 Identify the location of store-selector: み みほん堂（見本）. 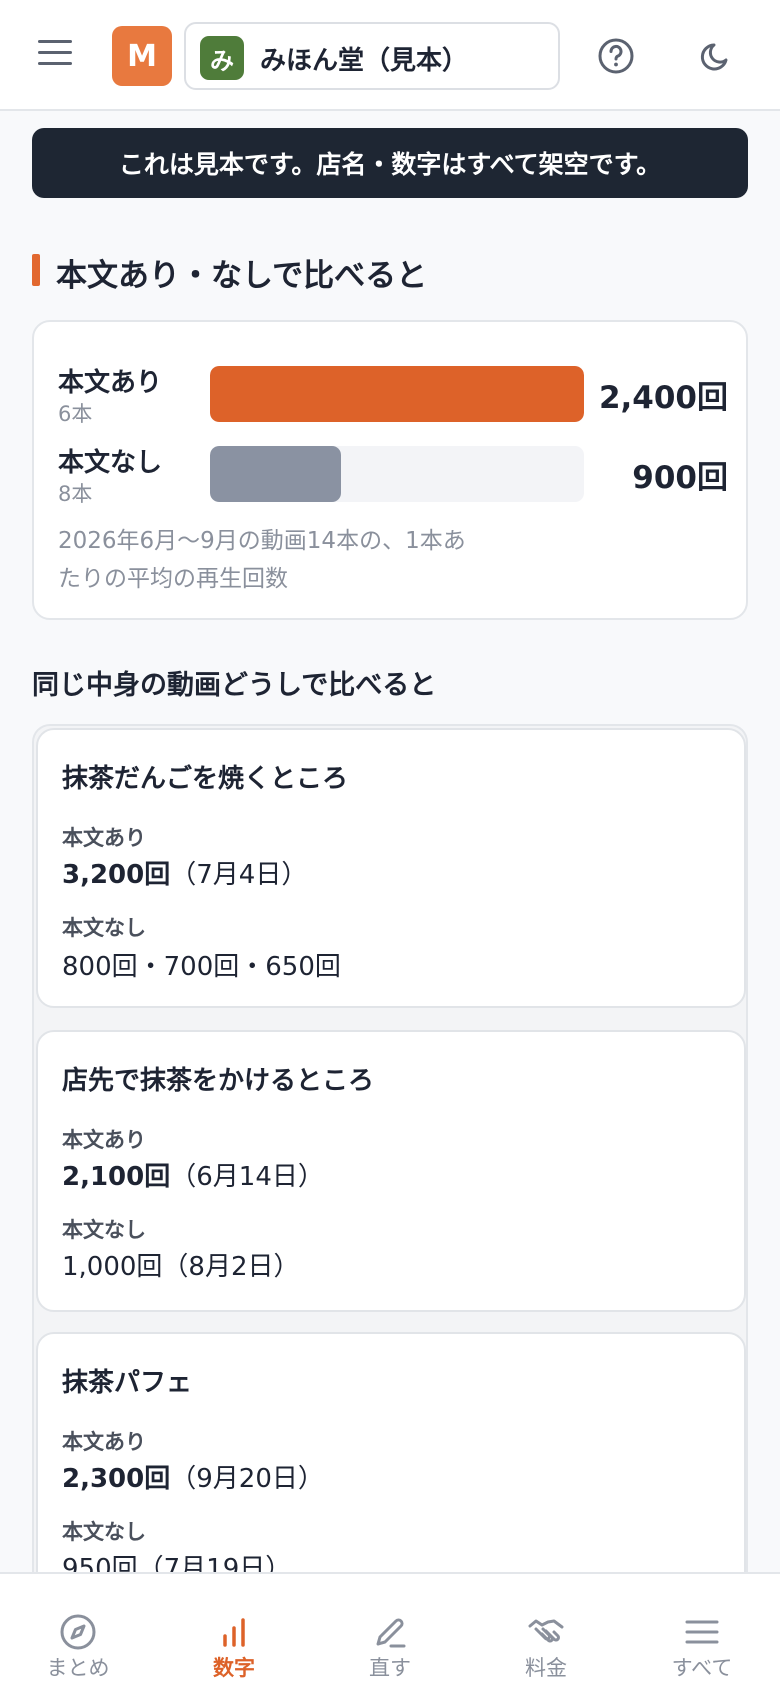
(372, 56).